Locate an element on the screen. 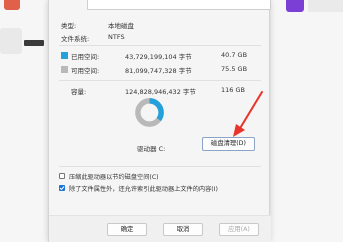 Image resolution: width=343 pixels, height=242 pixels. background-app-icon is located at coordinates (12, 5).